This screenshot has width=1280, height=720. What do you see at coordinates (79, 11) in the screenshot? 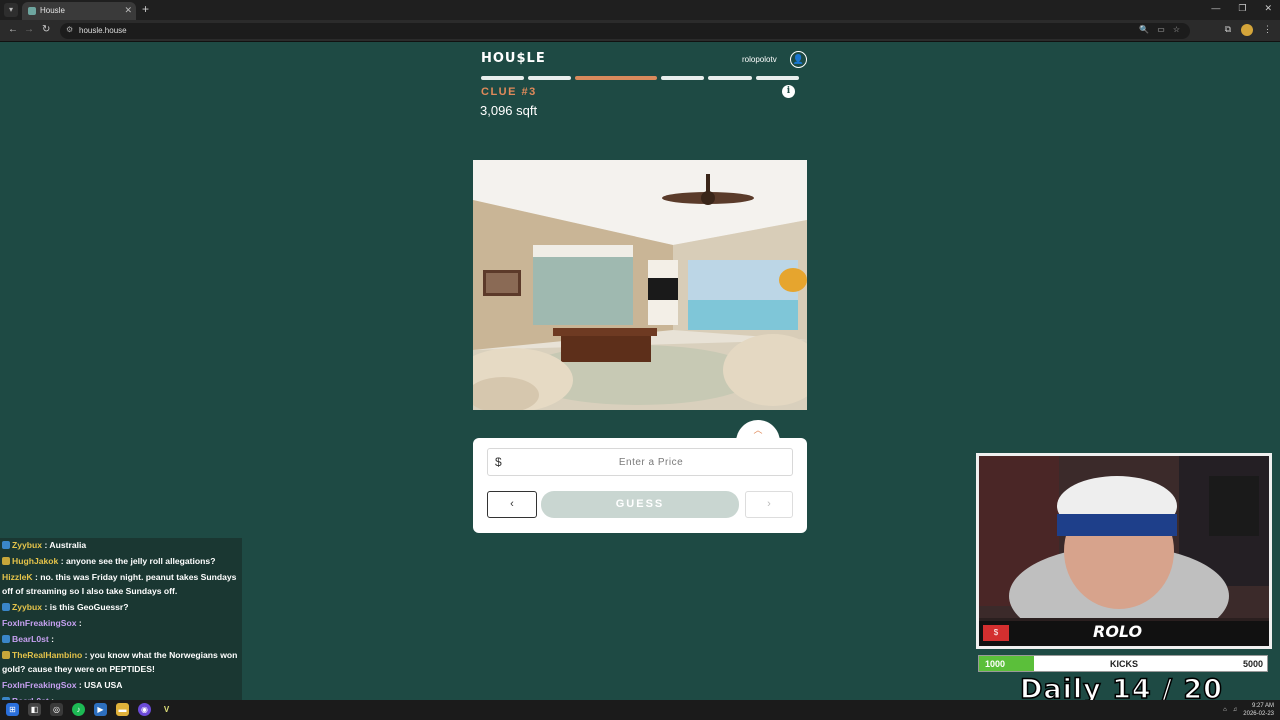
I see `browser-tab: Housle ✕` at bounding box center [79, 11].